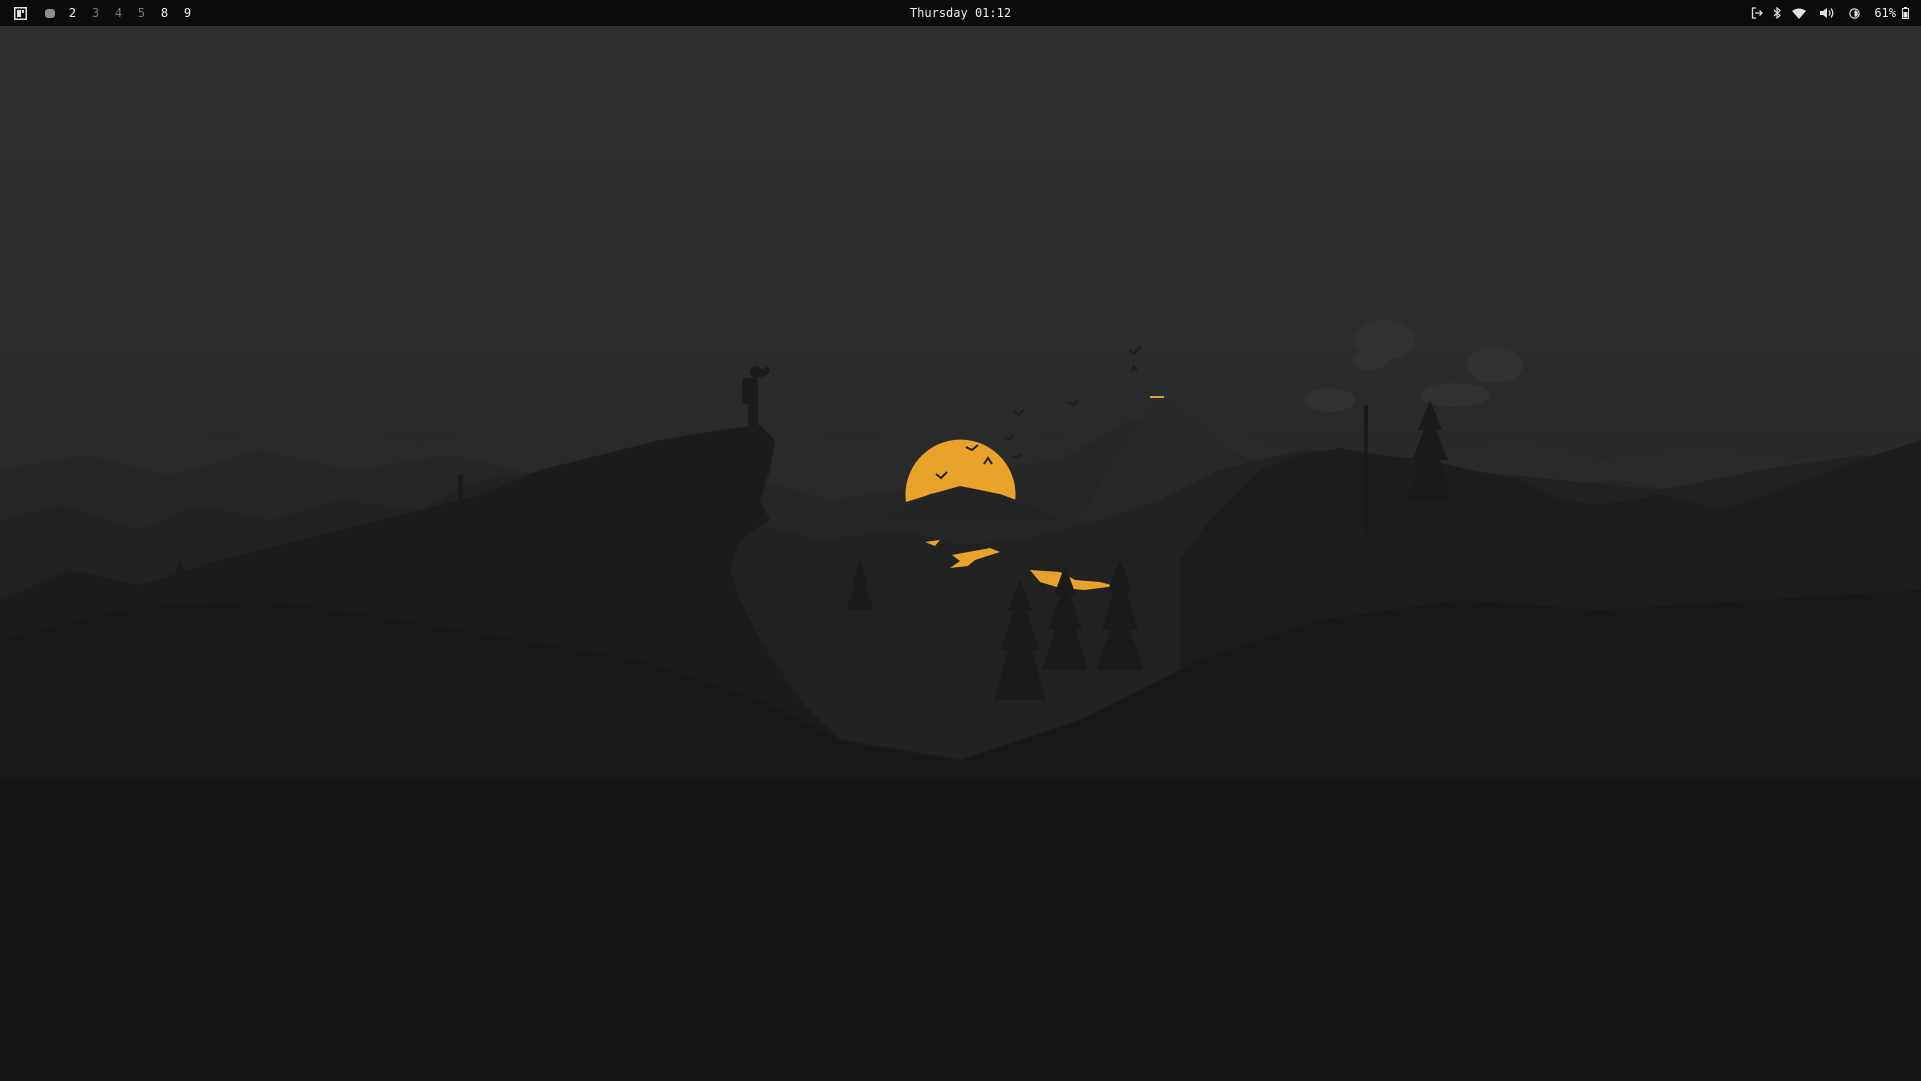 The height and width of the screenshot is (1081, 1921). What do you see at coordinates (118, 13) in the screenshot?
I see `workspace-4-button: 4` at bounding box center [118, 13].